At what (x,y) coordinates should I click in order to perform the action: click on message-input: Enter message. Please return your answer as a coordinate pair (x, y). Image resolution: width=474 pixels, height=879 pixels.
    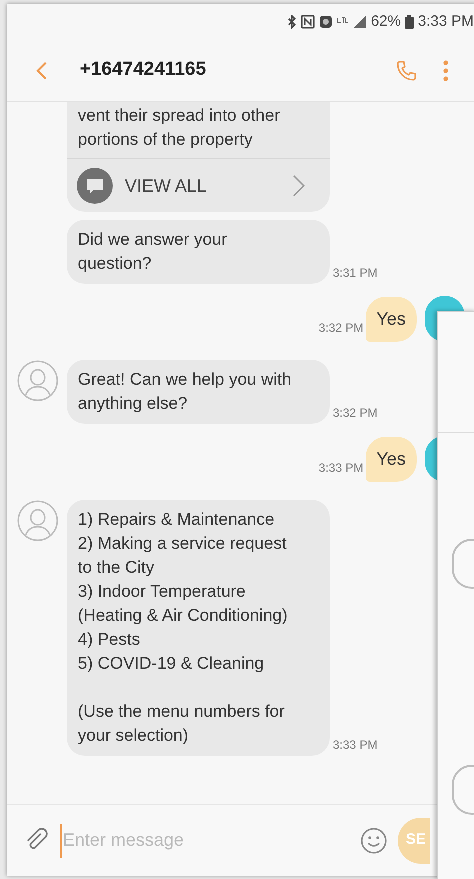
    Looking at the image, I should click on (210, 841).